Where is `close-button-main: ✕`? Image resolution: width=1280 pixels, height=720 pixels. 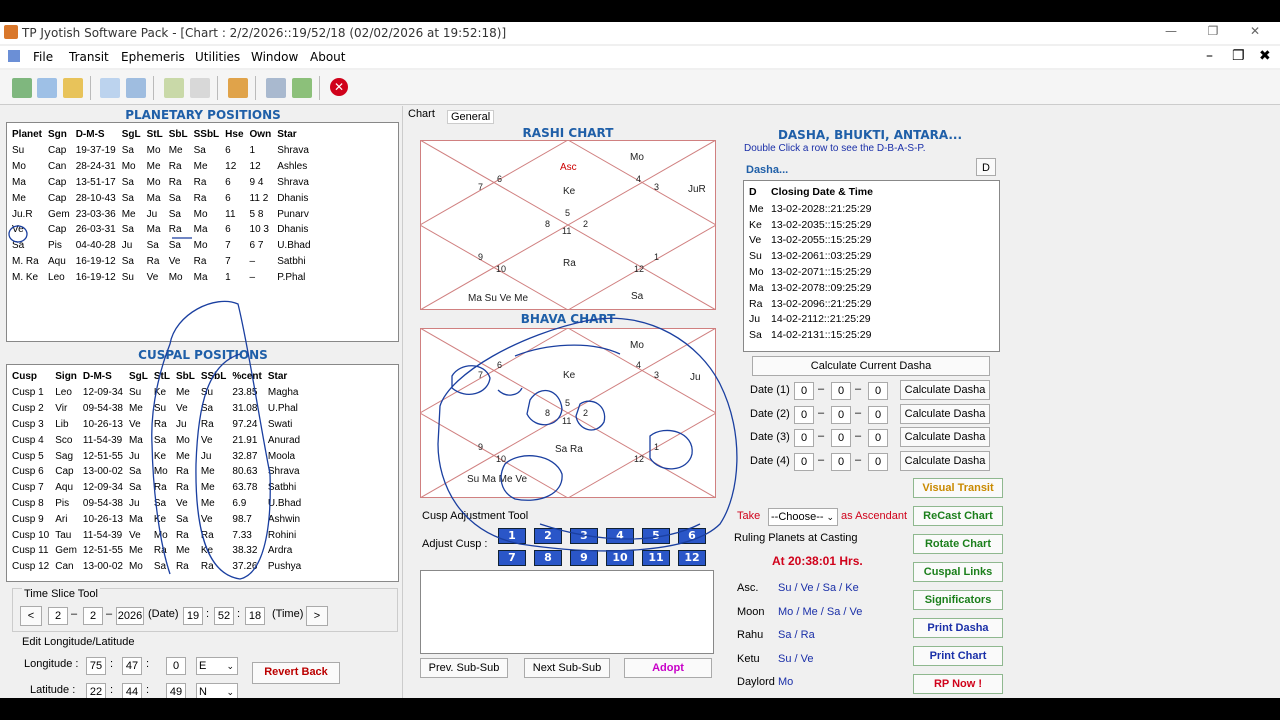 close-button-main: ✕ is located at coordinates (1255, 31).